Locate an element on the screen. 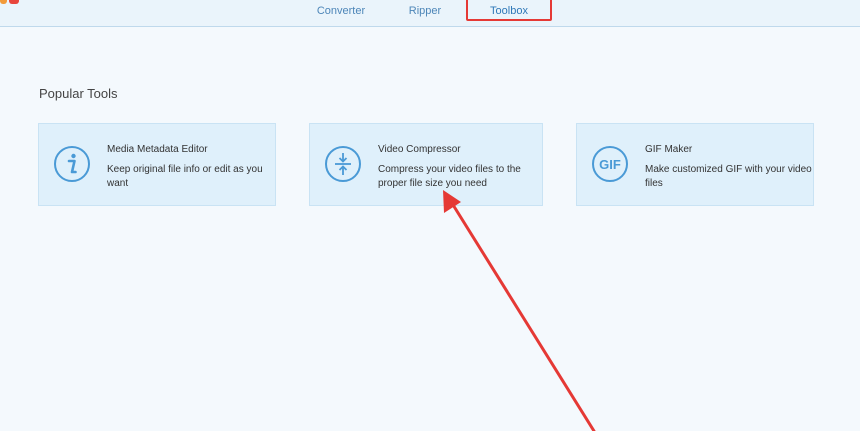 The image size is (860, 431). info-icon is located at coordinates (72, 164).